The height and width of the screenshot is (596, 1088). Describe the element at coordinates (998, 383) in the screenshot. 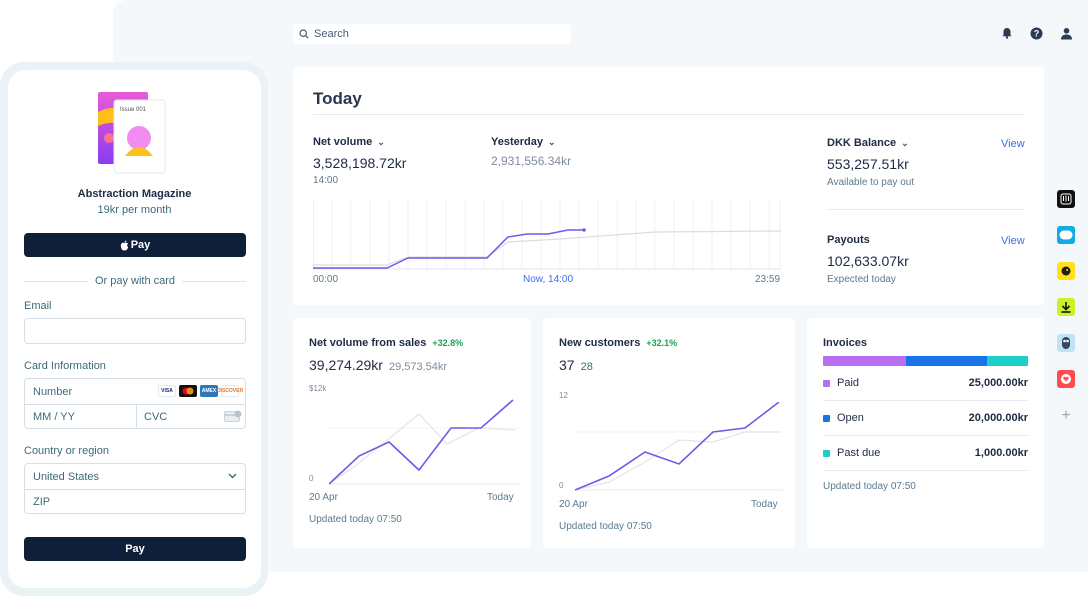

I see `invoice-amount: 25,000.00kr` at that location.